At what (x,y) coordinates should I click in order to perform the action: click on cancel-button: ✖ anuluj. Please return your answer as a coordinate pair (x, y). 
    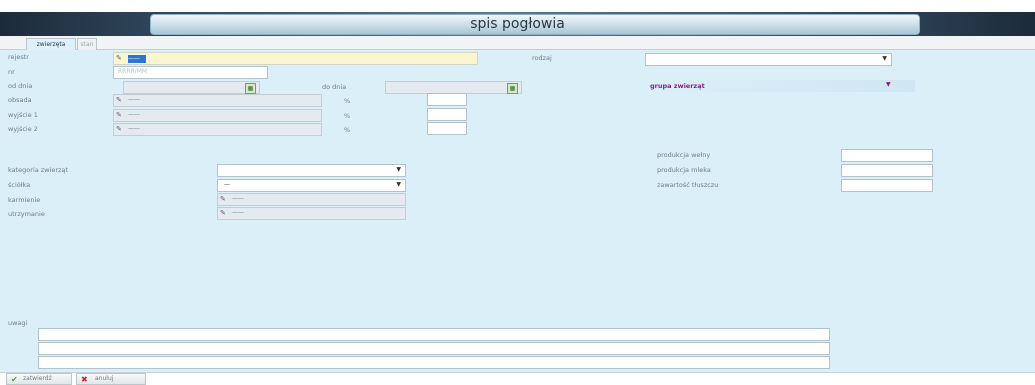
    Looking at the image, I should click on (111, 379).